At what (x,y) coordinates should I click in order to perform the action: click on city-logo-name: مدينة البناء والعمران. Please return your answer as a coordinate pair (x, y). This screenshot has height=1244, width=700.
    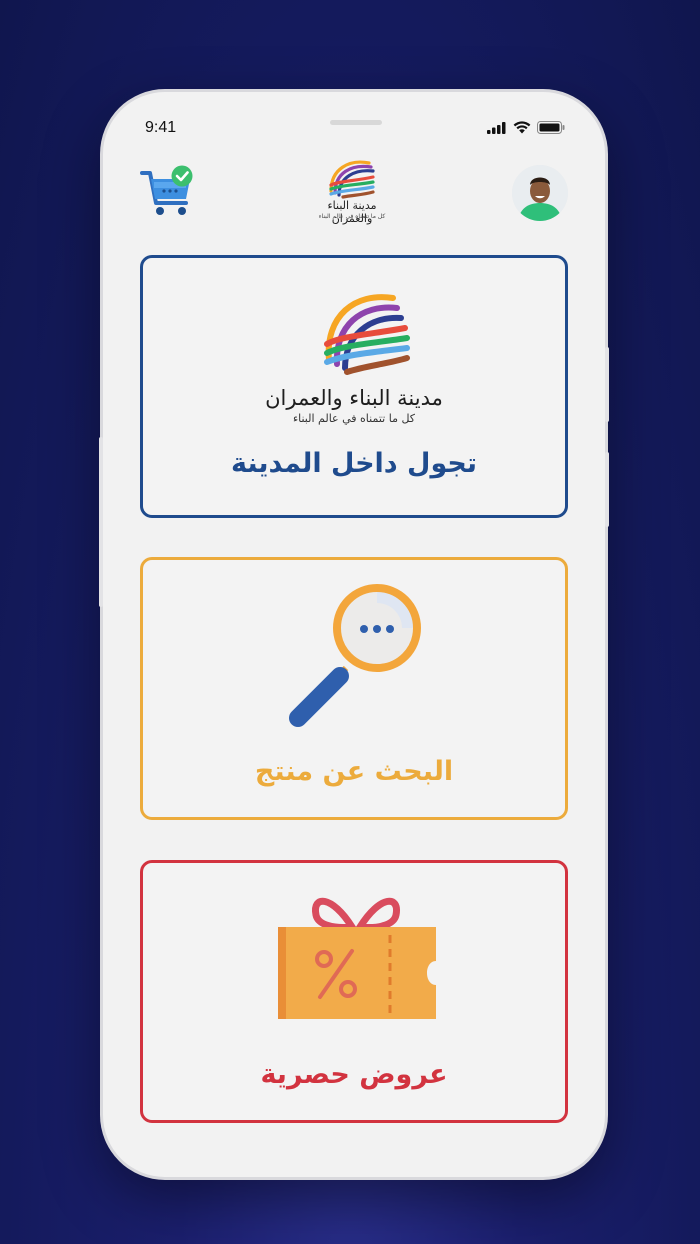
    Looking at the image, I should click on (354, 398).